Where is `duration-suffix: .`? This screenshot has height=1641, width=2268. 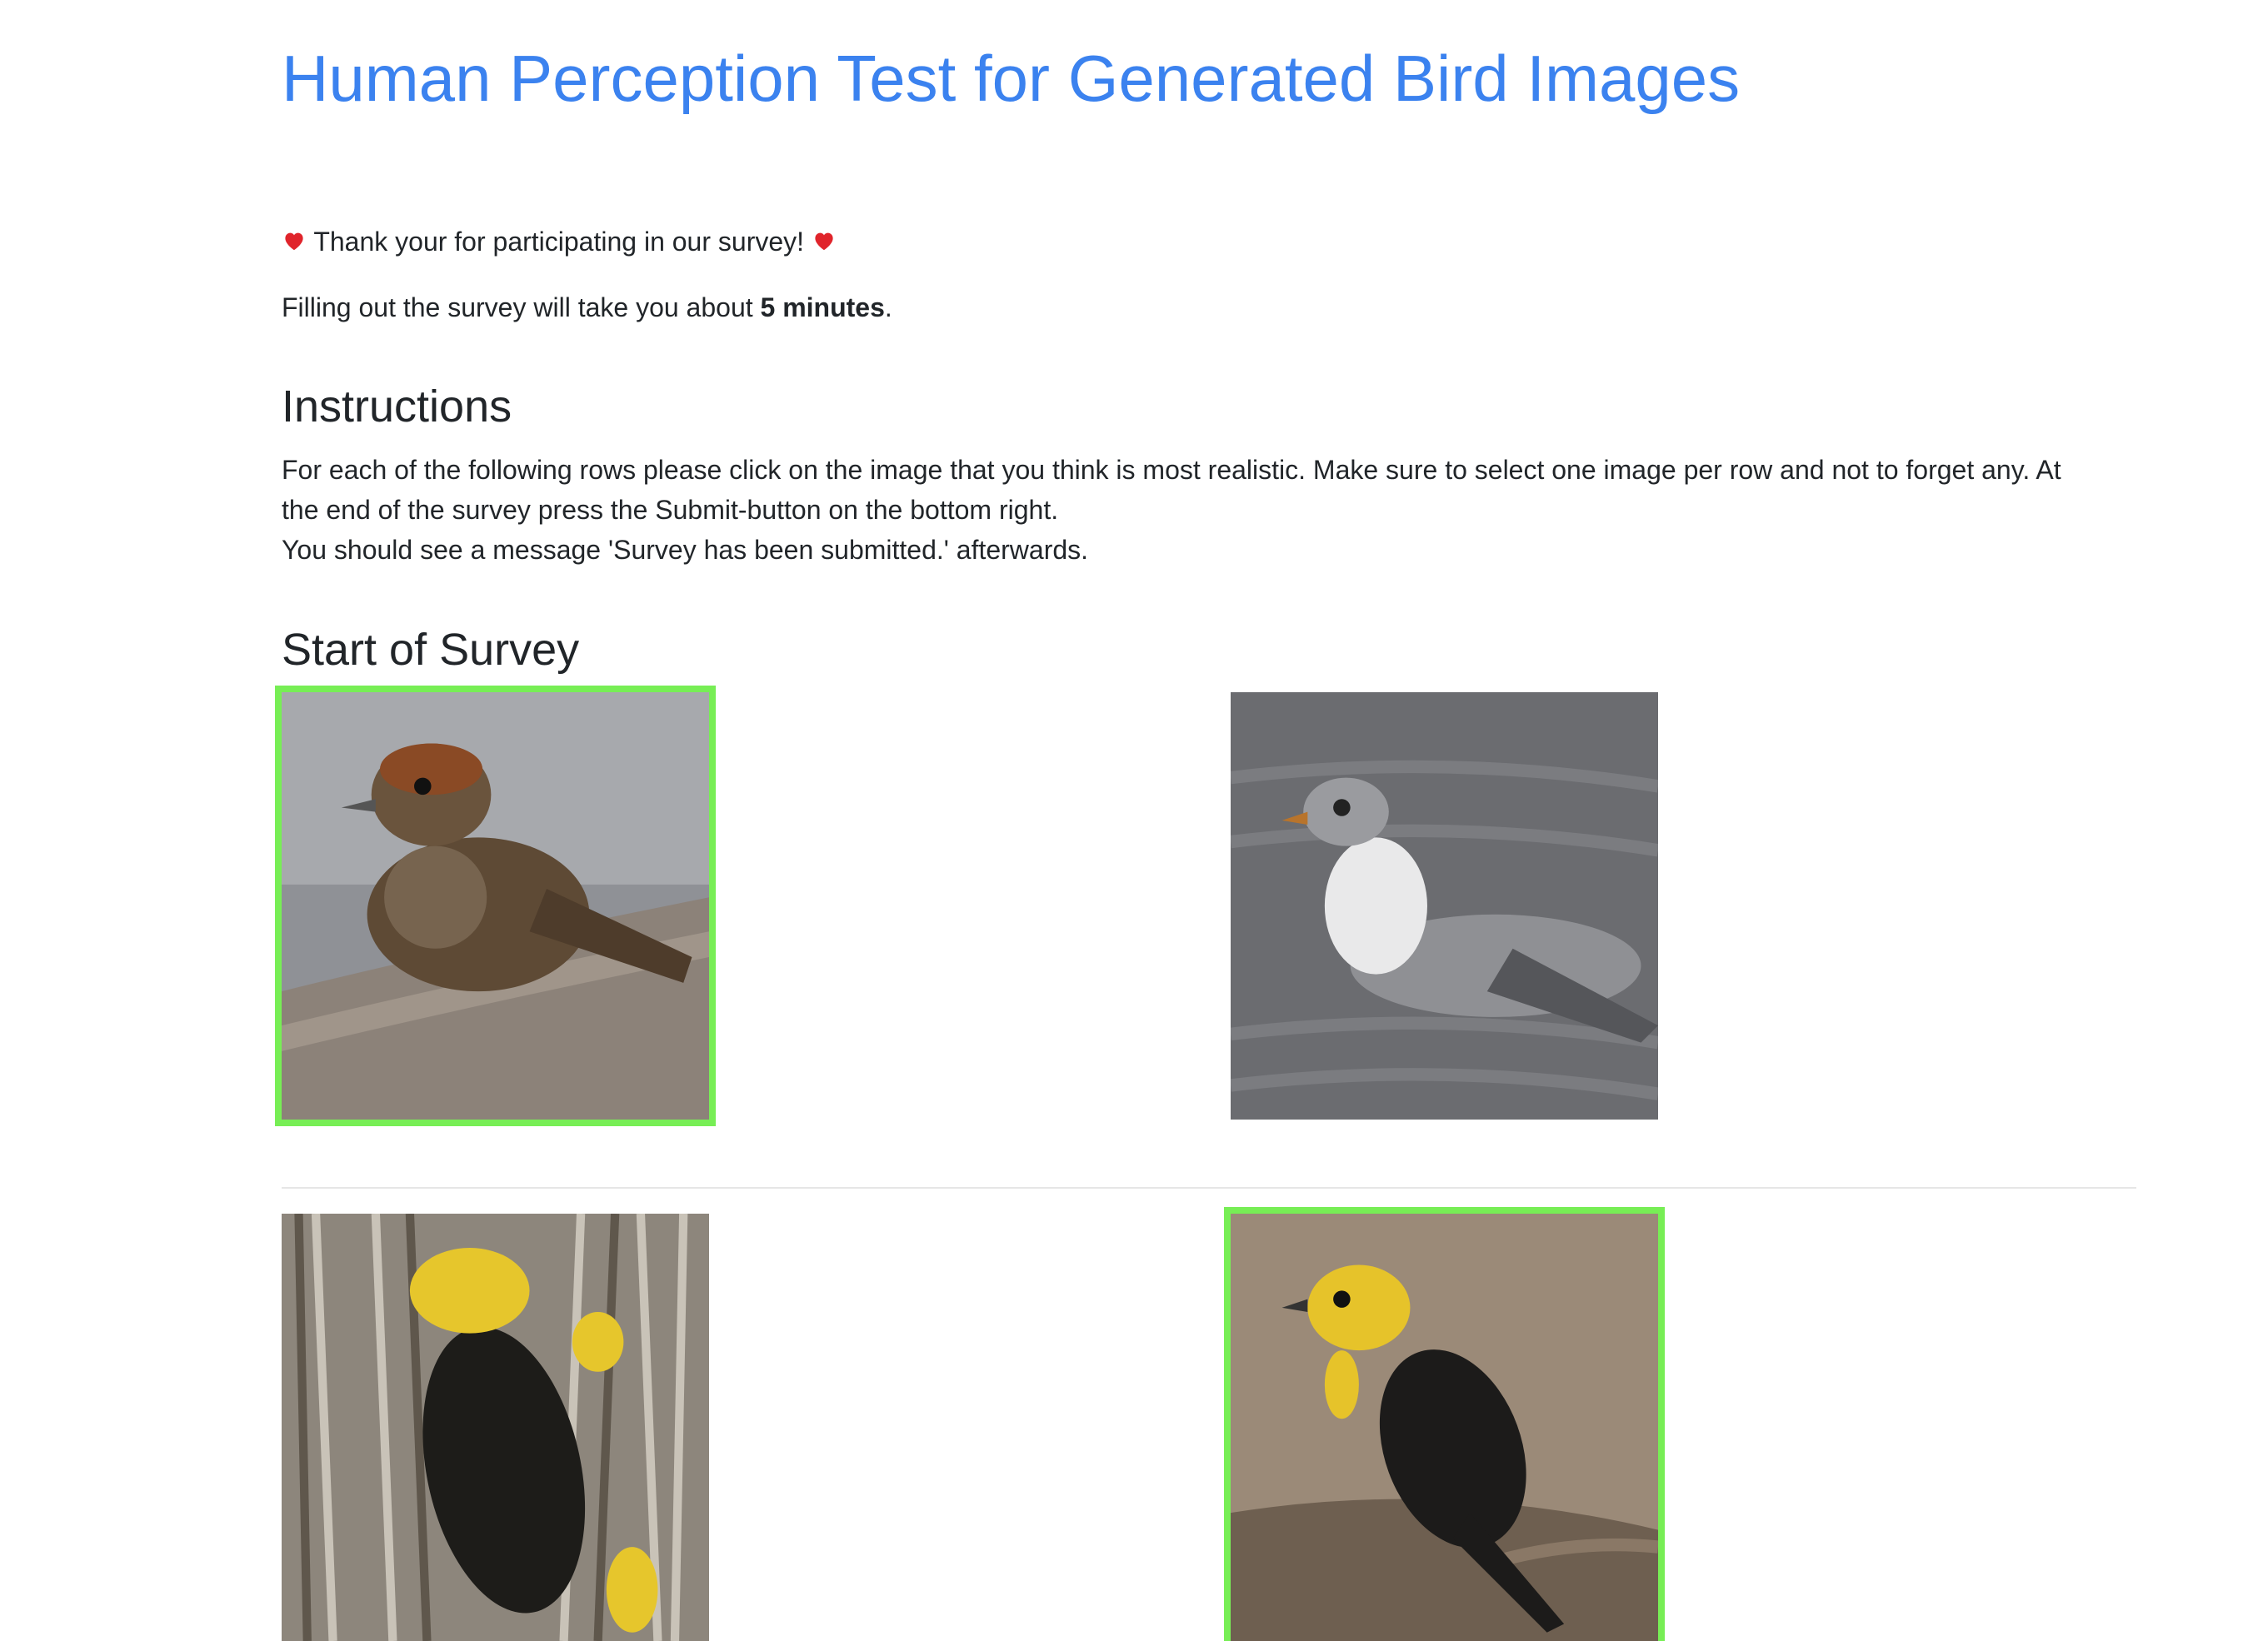 duration-suffix: . is located at coordinates (888, 307).